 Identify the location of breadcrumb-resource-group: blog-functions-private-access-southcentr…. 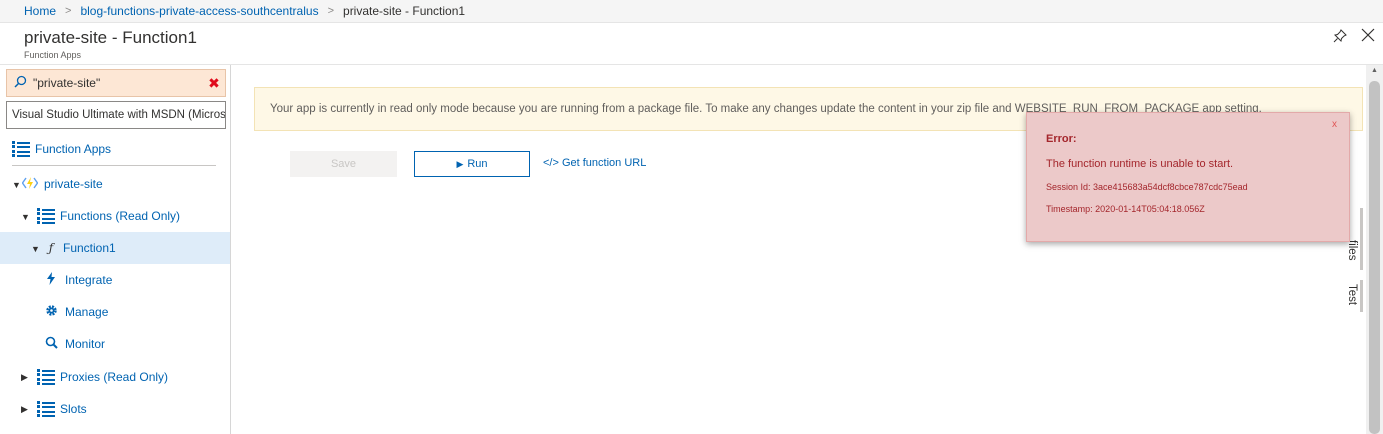
(199, 11).